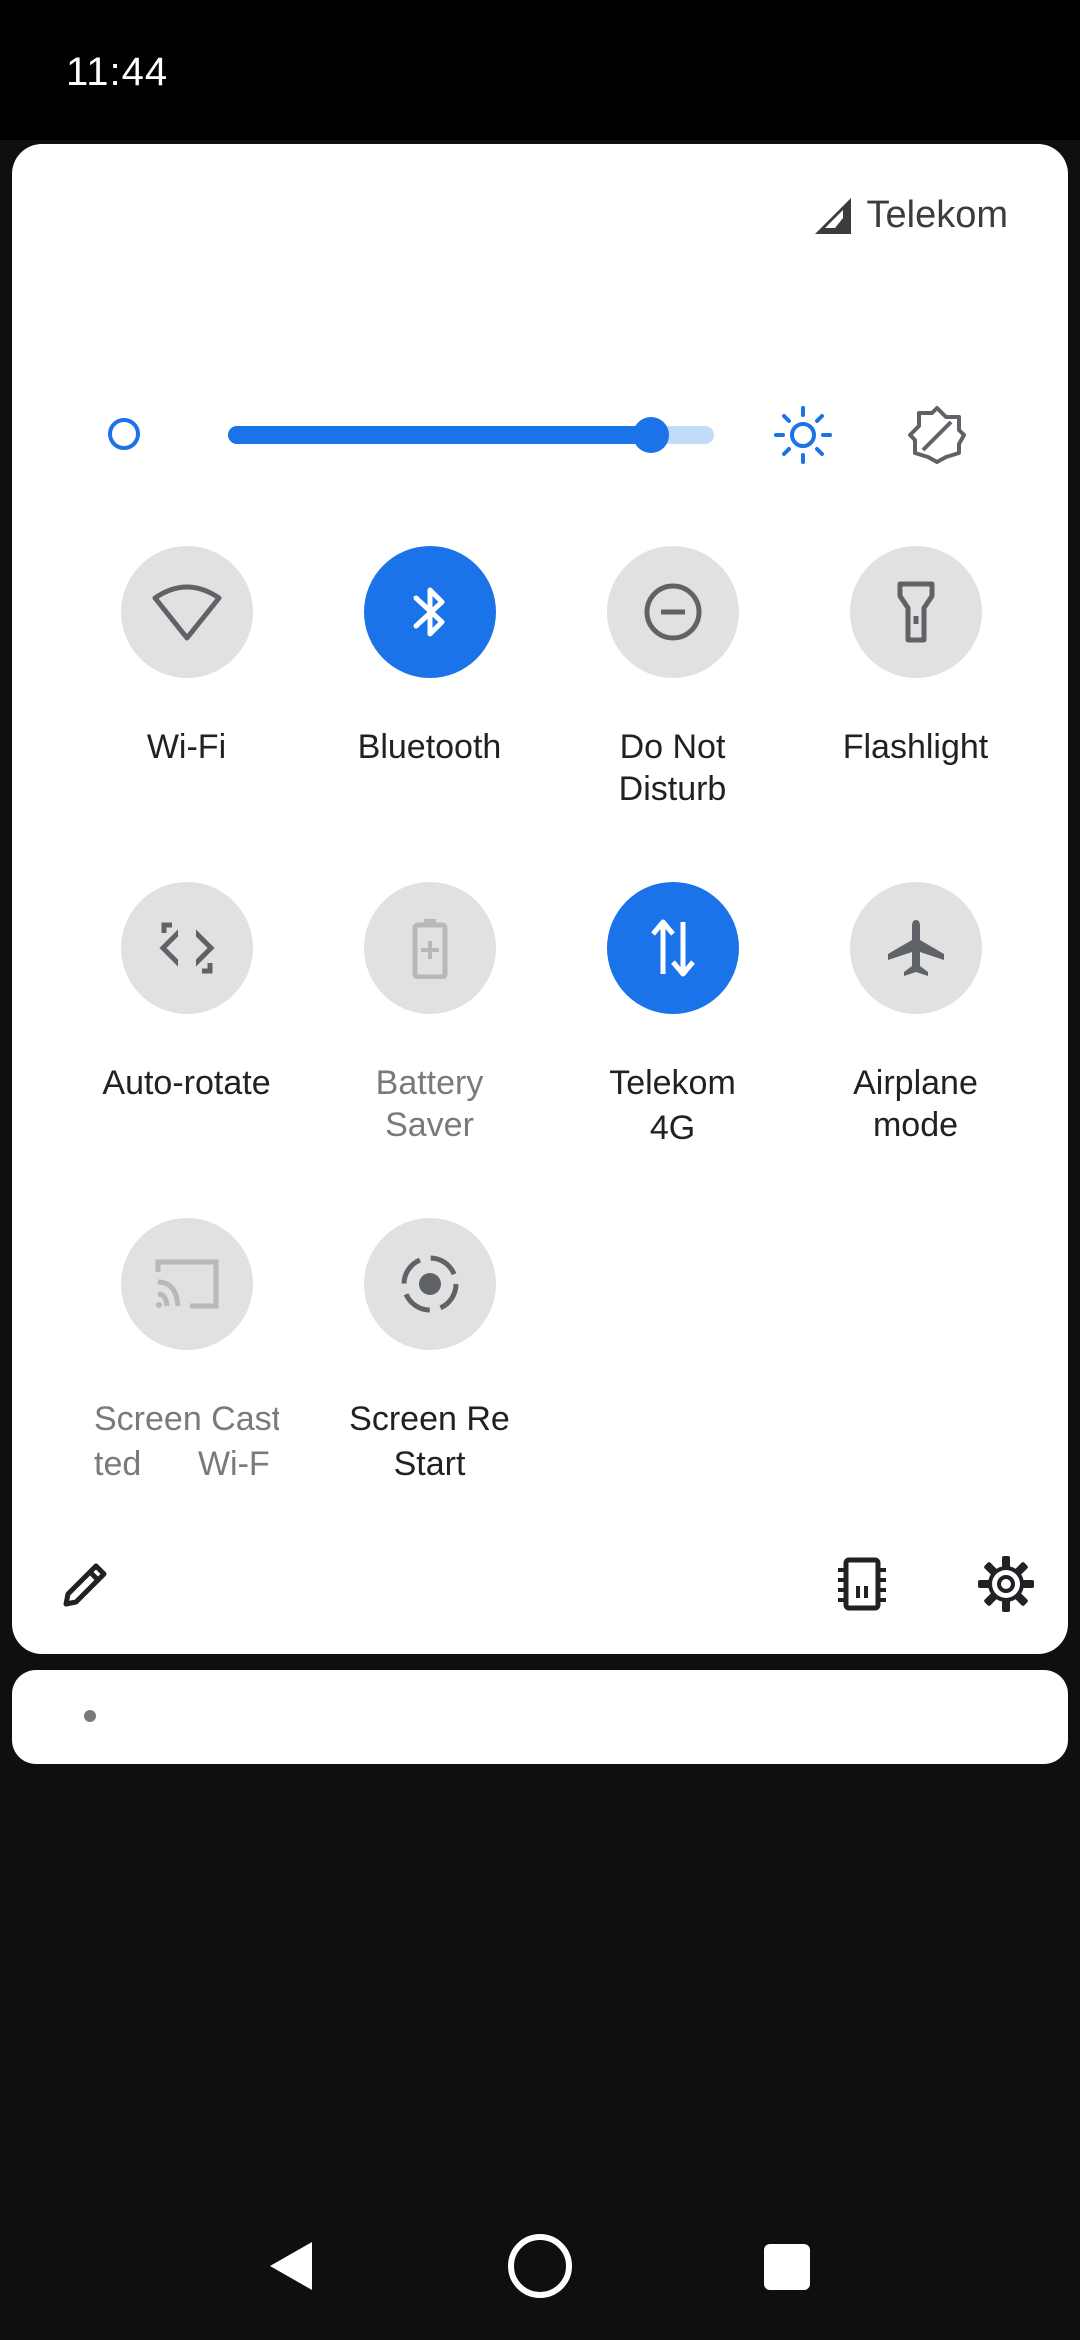  I want to click on tile-label: Wi-Fi, so click(186, 747).